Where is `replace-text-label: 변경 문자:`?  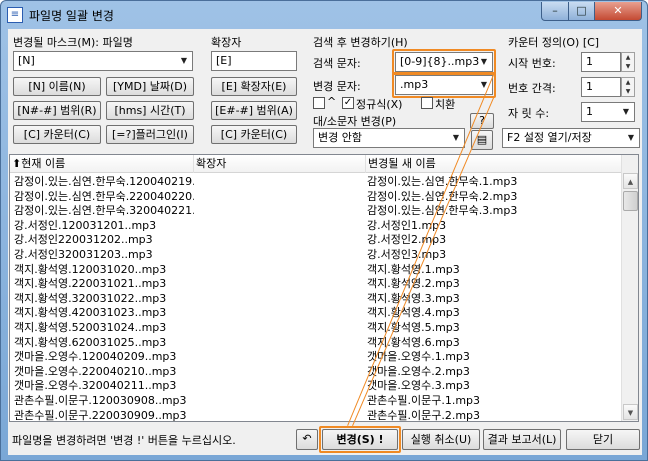 replace-text-label: 변경 문자: is located at coordinates (337, 86).